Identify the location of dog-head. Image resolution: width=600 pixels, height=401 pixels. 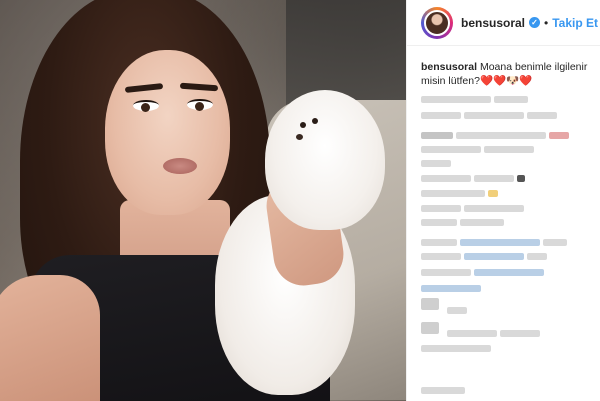
(325, 160).